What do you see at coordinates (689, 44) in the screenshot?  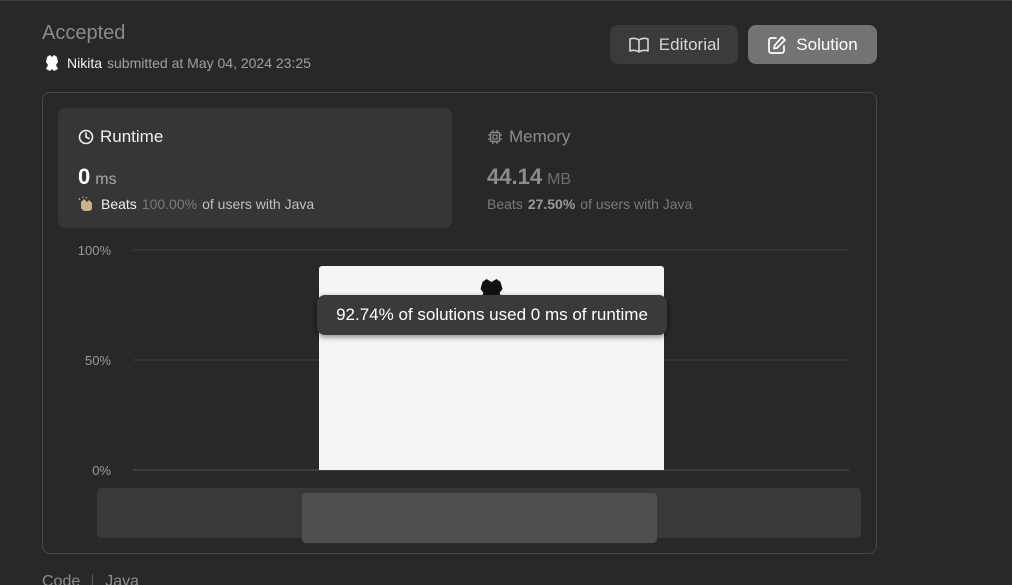 I see `editorial-button-label: Editorial` at bounding box center [689, 44].